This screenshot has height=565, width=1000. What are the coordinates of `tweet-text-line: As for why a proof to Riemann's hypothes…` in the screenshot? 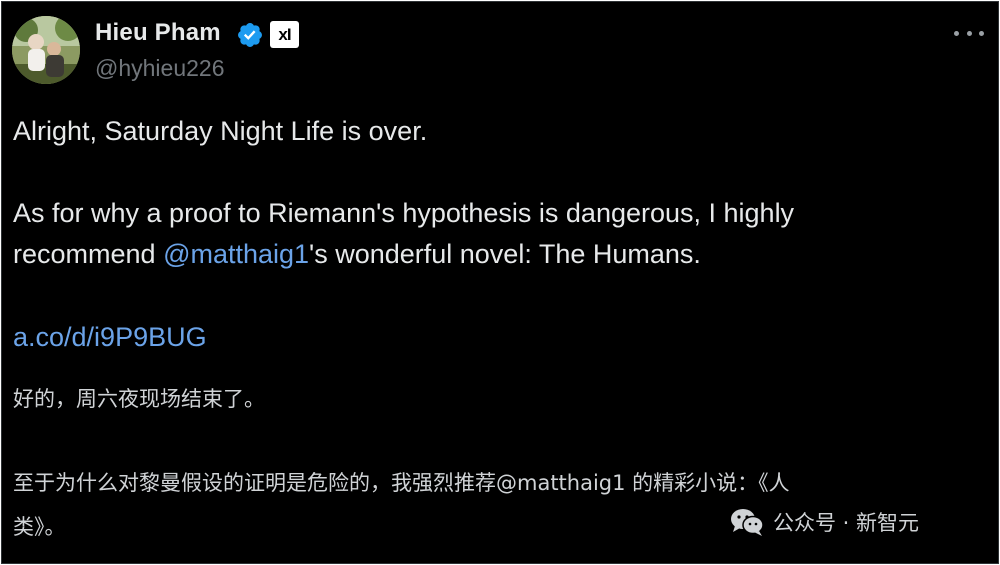 It's located at (404, 213).